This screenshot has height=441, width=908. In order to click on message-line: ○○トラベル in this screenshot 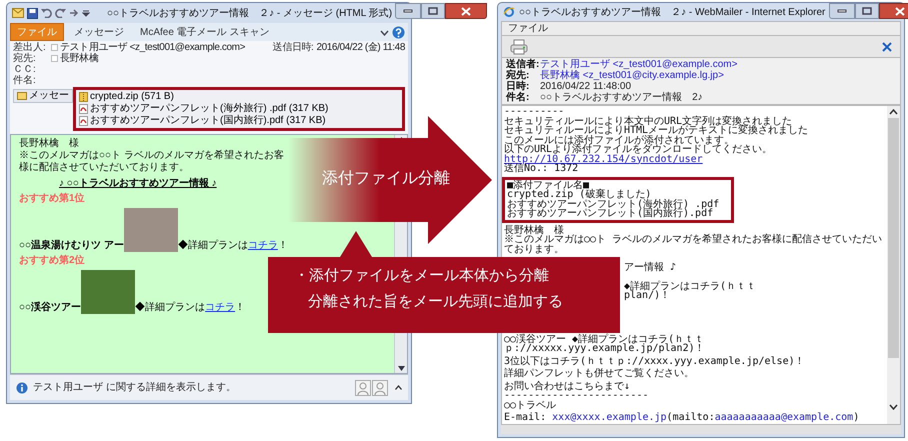, I will do `click(531, 405)`.